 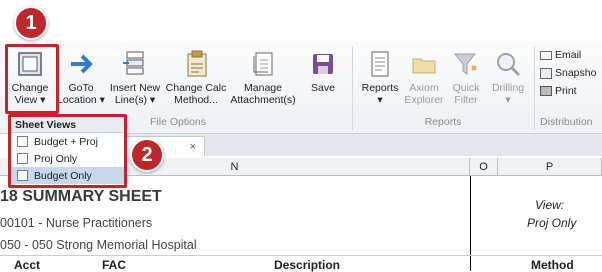 What do you see at coordinates (424, 64) in the screenshot?
I see `folder-icon` at bounding box center [424, 64].